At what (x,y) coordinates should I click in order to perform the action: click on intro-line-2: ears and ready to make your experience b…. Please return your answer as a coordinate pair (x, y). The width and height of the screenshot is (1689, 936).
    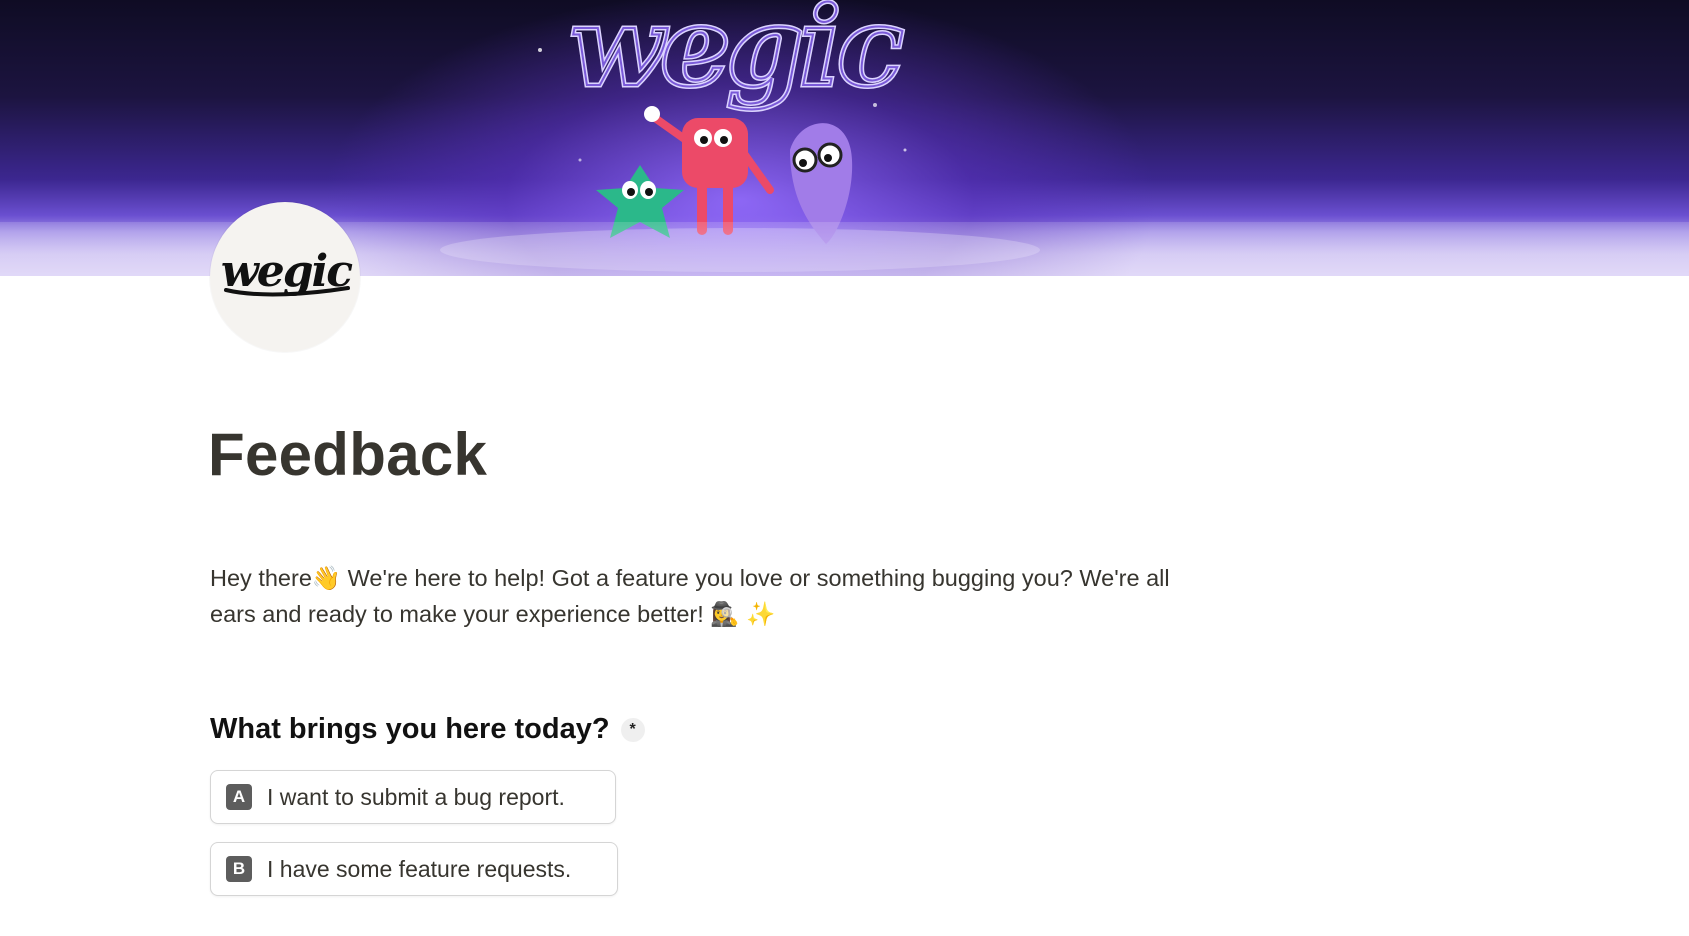
    Looking at the image, I should click on (493, 614).